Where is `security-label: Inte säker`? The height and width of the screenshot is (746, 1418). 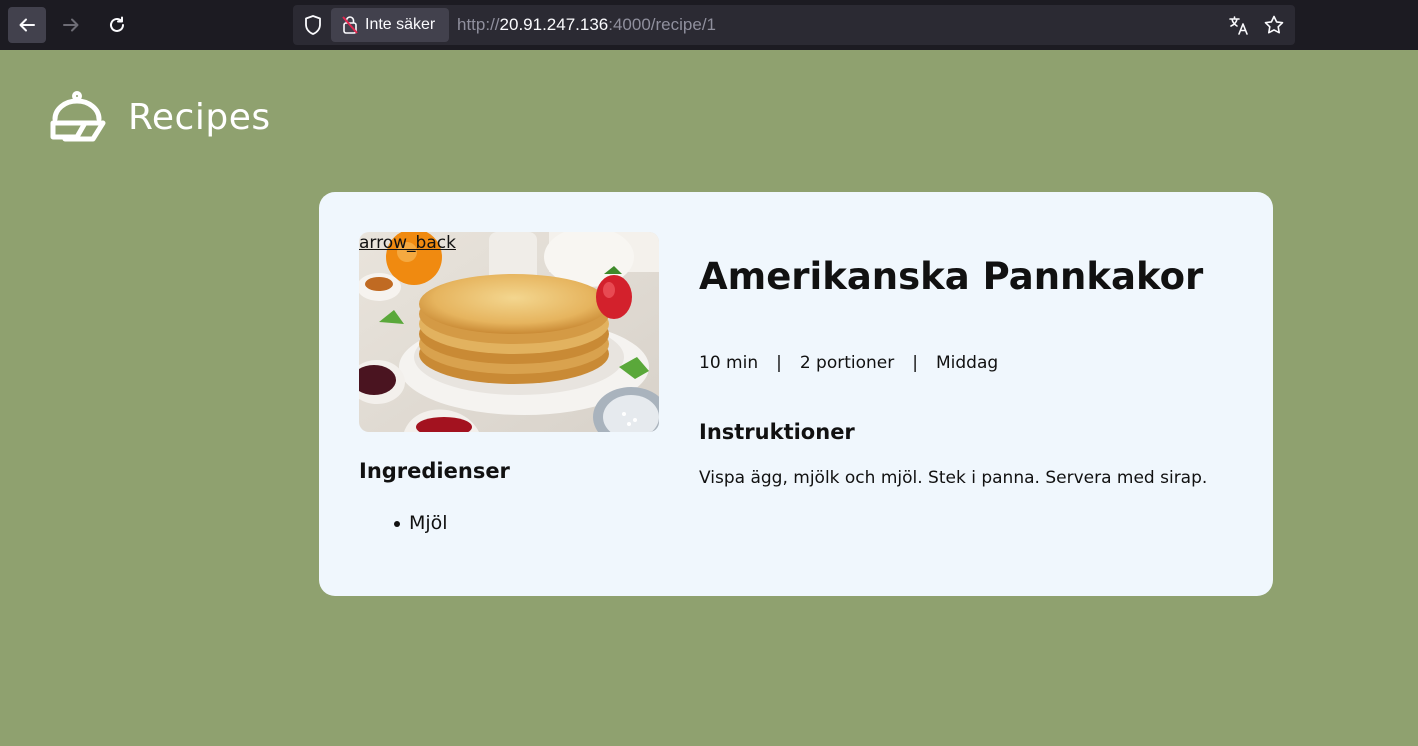
security-label: Inte säker is located at coordinates (400, 24).